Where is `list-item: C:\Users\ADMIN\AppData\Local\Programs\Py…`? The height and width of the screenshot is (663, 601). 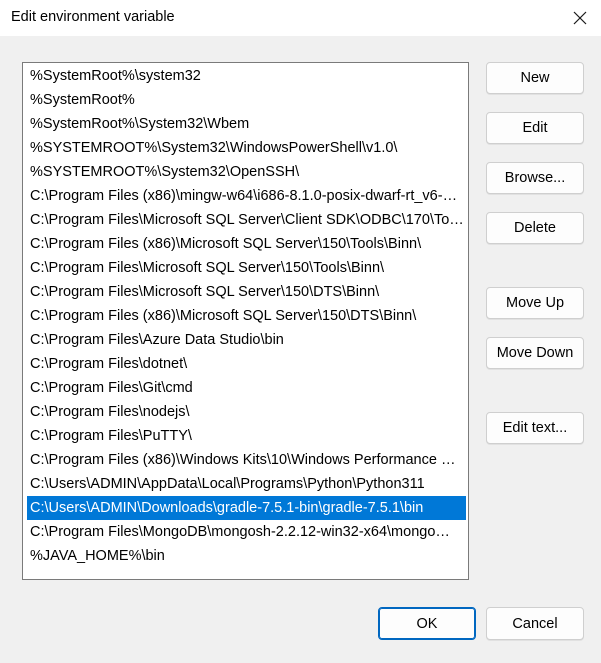
list-item: C:\Users\ADMIN\AppData\Local\Programs\Py… is located at coordinates (246, 484).